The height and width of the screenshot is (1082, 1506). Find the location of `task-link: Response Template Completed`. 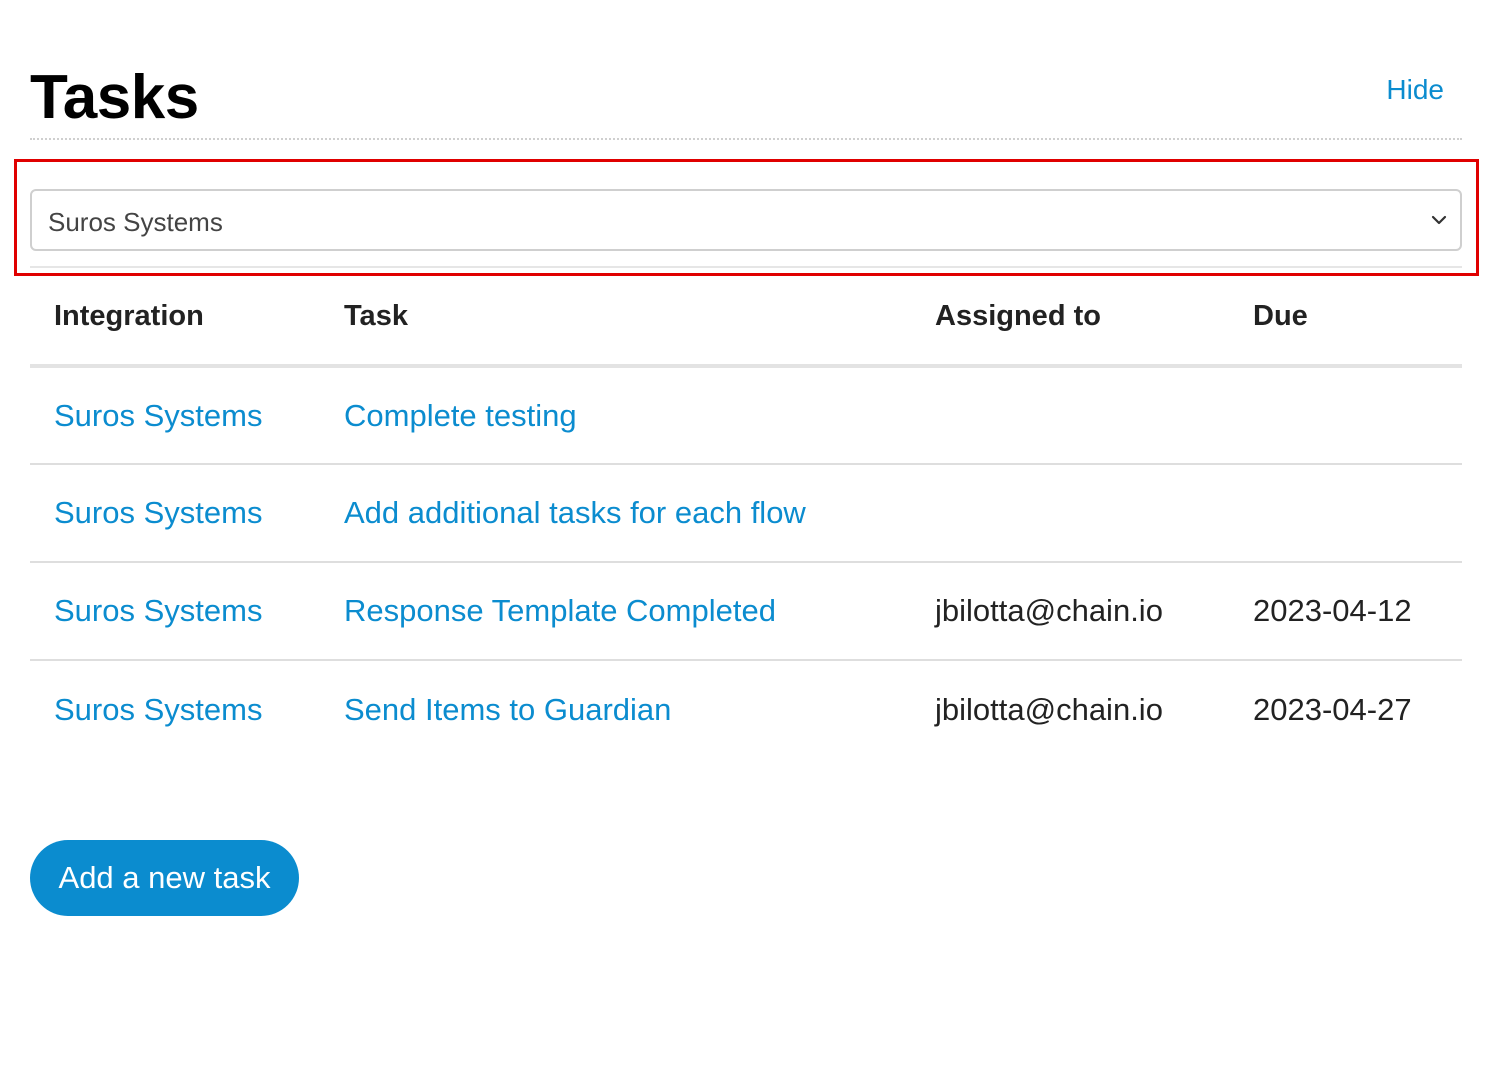

task-link: Response Template Completed is located at coordinates (615, 611).